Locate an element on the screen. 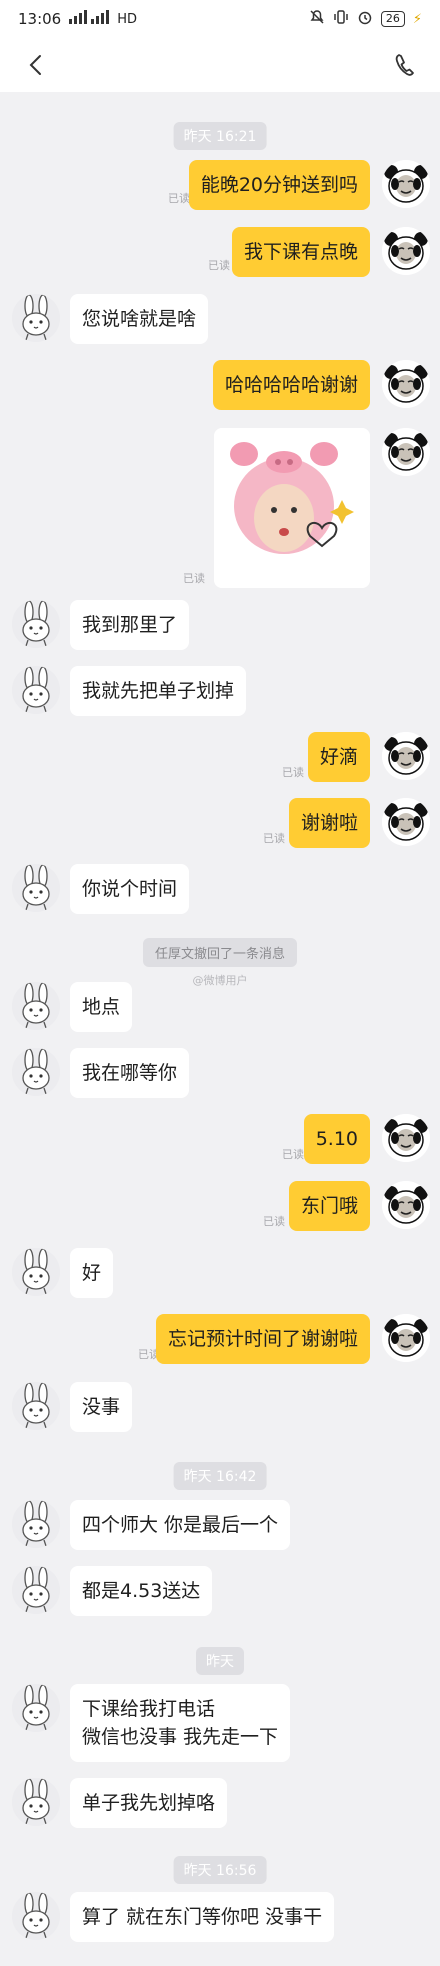 Image resolution: width=440 pixels, height=1966 pixels. timestamp: 昨天 is located at coordinates (220, 1661).